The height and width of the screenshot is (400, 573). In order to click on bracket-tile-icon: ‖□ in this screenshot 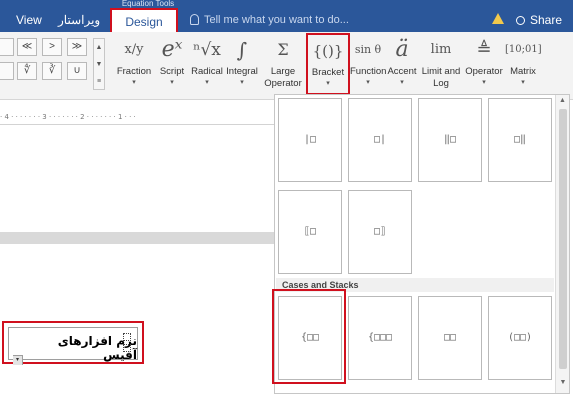, I will do `click(450, 139)`.